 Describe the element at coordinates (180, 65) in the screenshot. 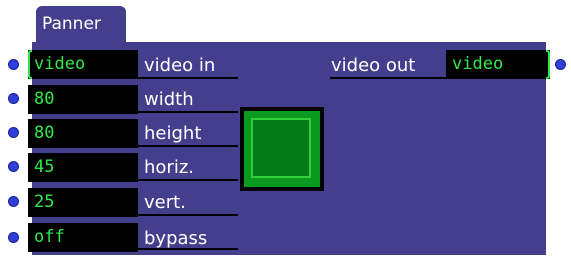

I see `video-in-label: video in` at that location.